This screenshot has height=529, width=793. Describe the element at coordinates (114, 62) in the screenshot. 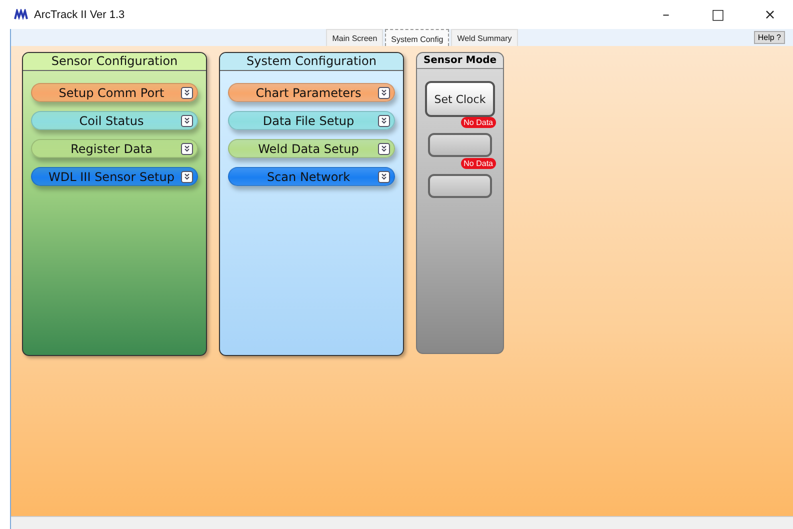

I see `panel-title: Sensor Configuration` at that location.